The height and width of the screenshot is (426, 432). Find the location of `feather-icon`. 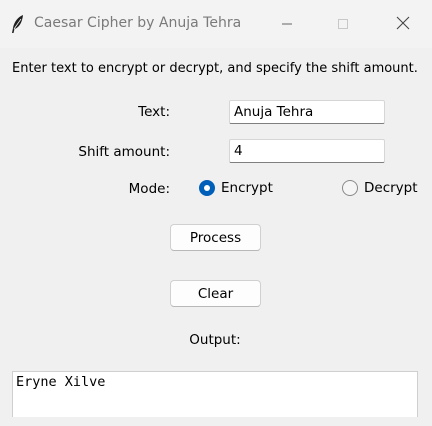

feather-icon is located at coordinates (18, 24).